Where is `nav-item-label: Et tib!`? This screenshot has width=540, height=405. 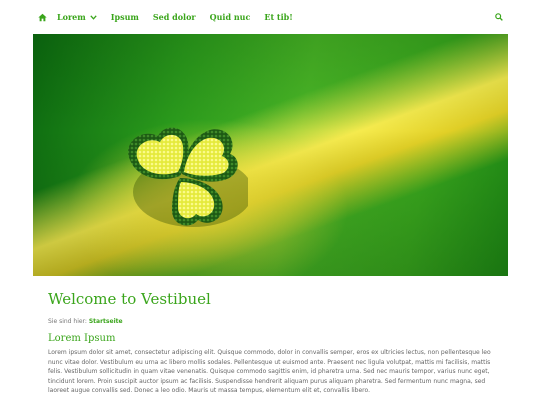 nav-item-label: Et tib! is located at coordinates (278, 17).